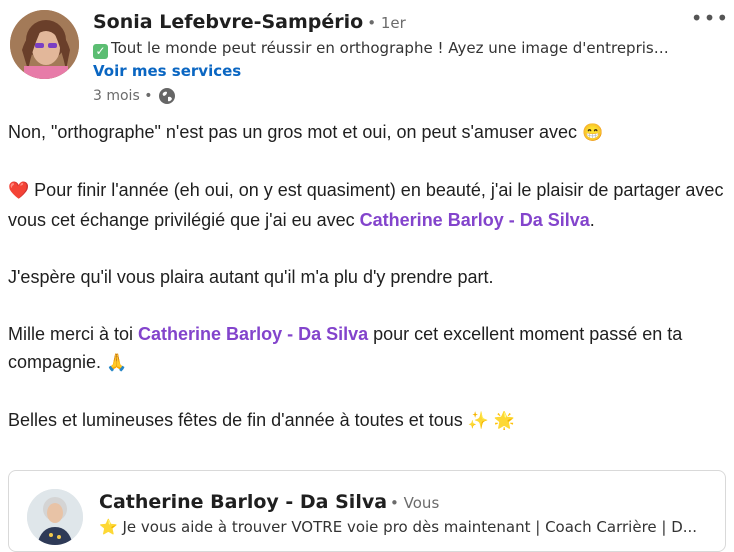  What do you see at coordinates (228, 22) in the screenshot?
I see `author-name-text: Sonia Lefebvre-Sampério` at bounding box center [228, 22].